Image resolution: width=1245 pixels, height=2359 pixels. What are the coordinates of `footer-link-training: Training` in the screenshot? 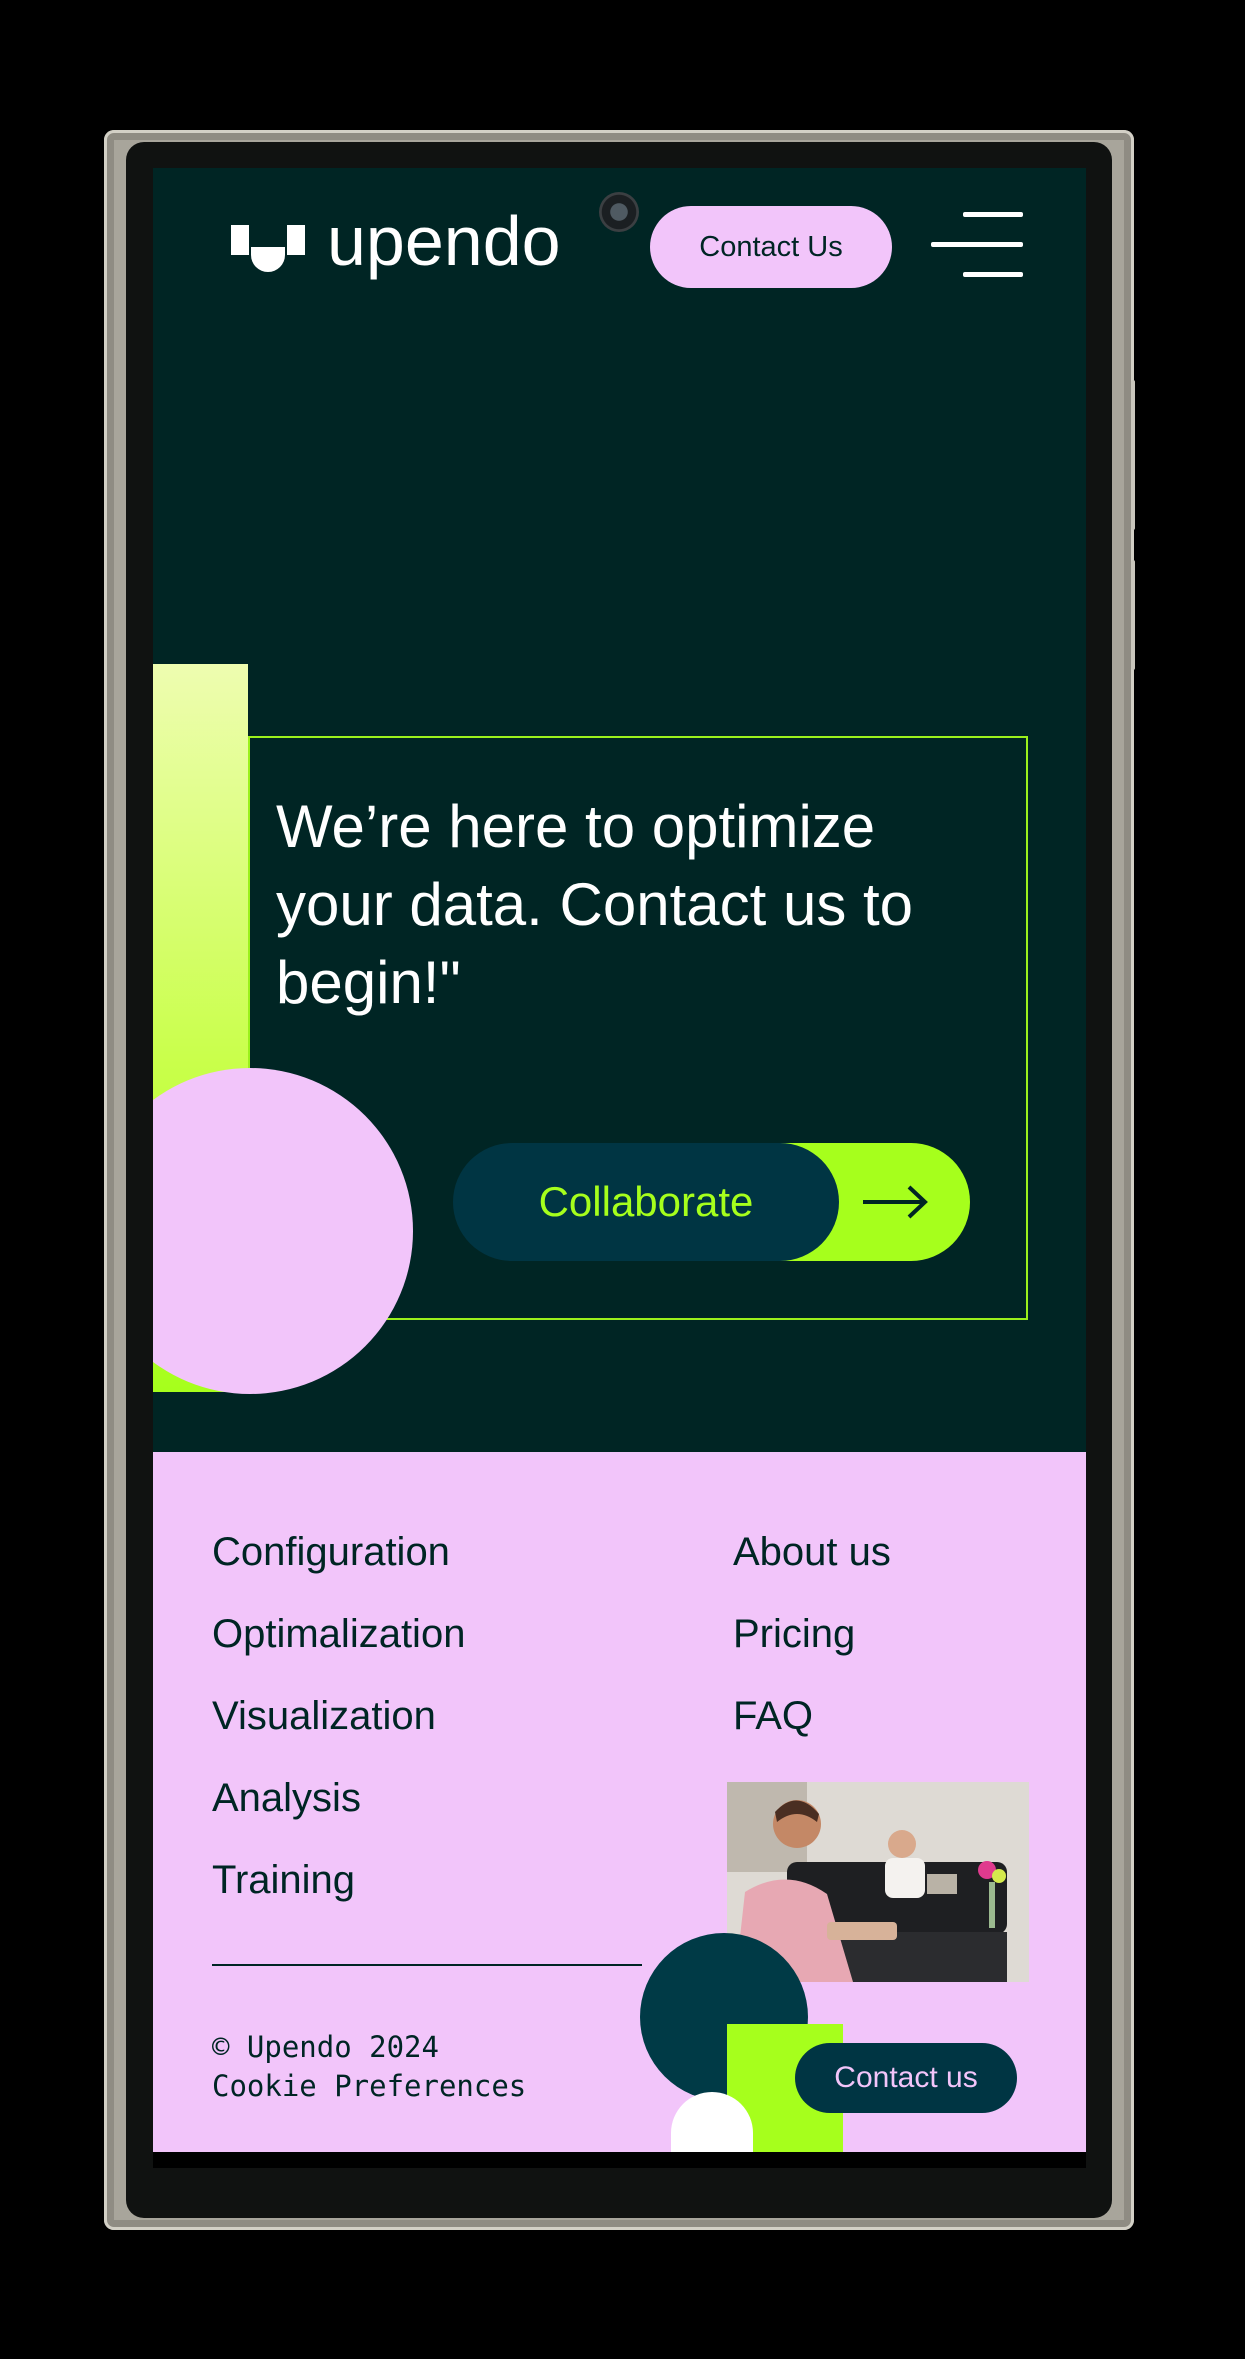 It's located at (338, 1880).